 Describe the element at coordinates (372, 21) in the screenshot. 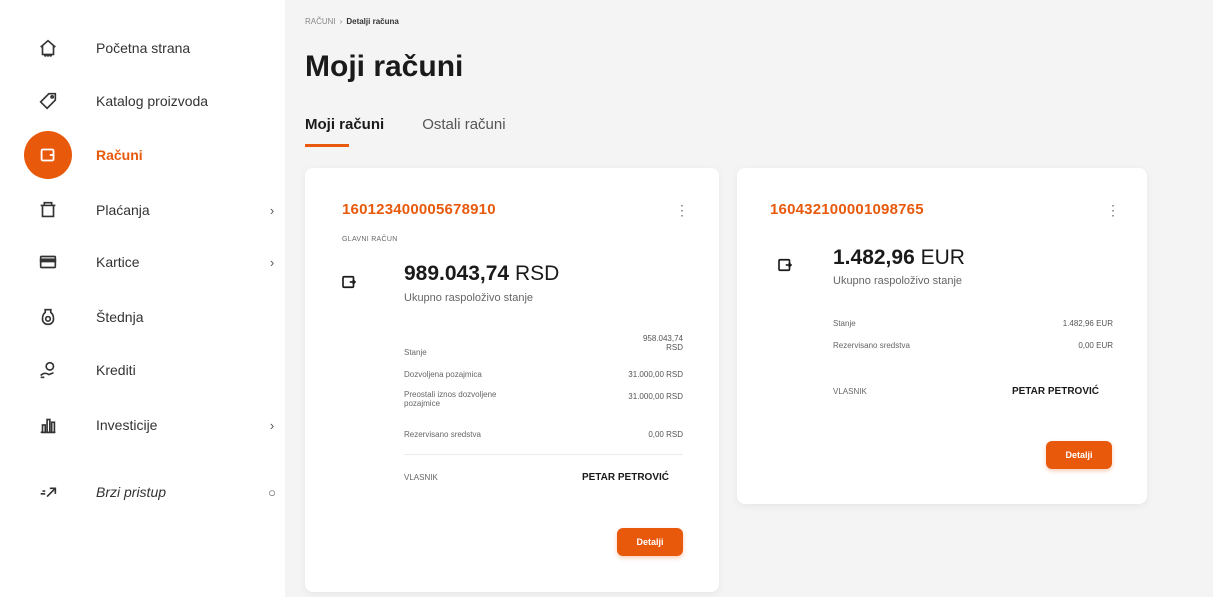

I see `breadcrumb-current: Detalji računa` at that location.